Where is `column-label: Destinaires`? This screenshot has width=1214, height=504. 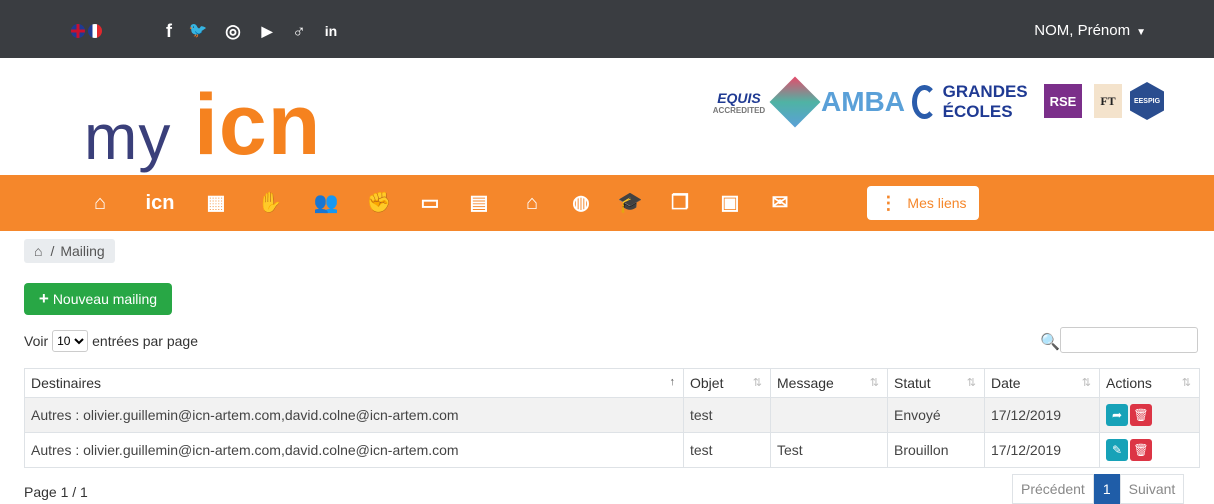
column-label: Destinaires is located at coordinates (66, 383).